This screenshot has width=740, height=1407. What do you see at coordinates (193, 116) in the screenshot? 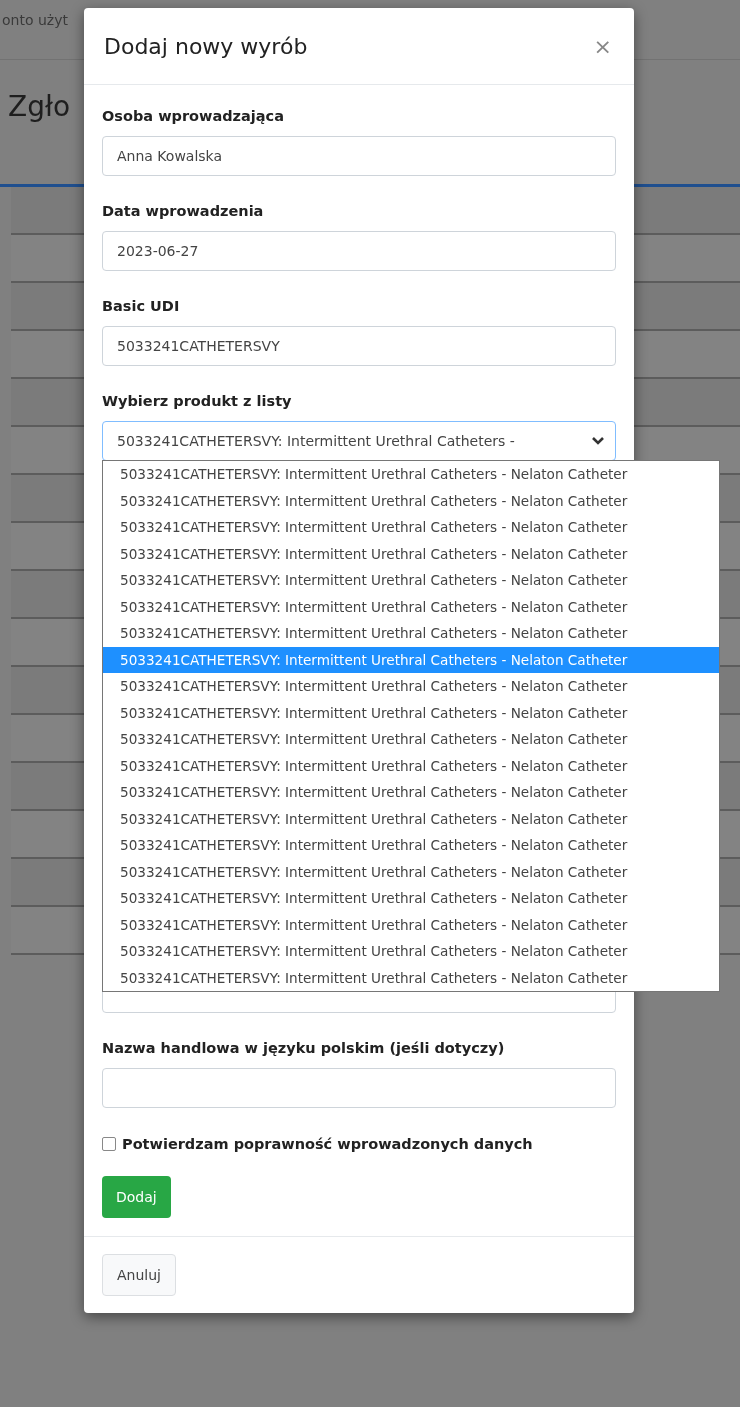
I see `field-label: Osoba wprowadzająca` at bounding box center [193, 116].